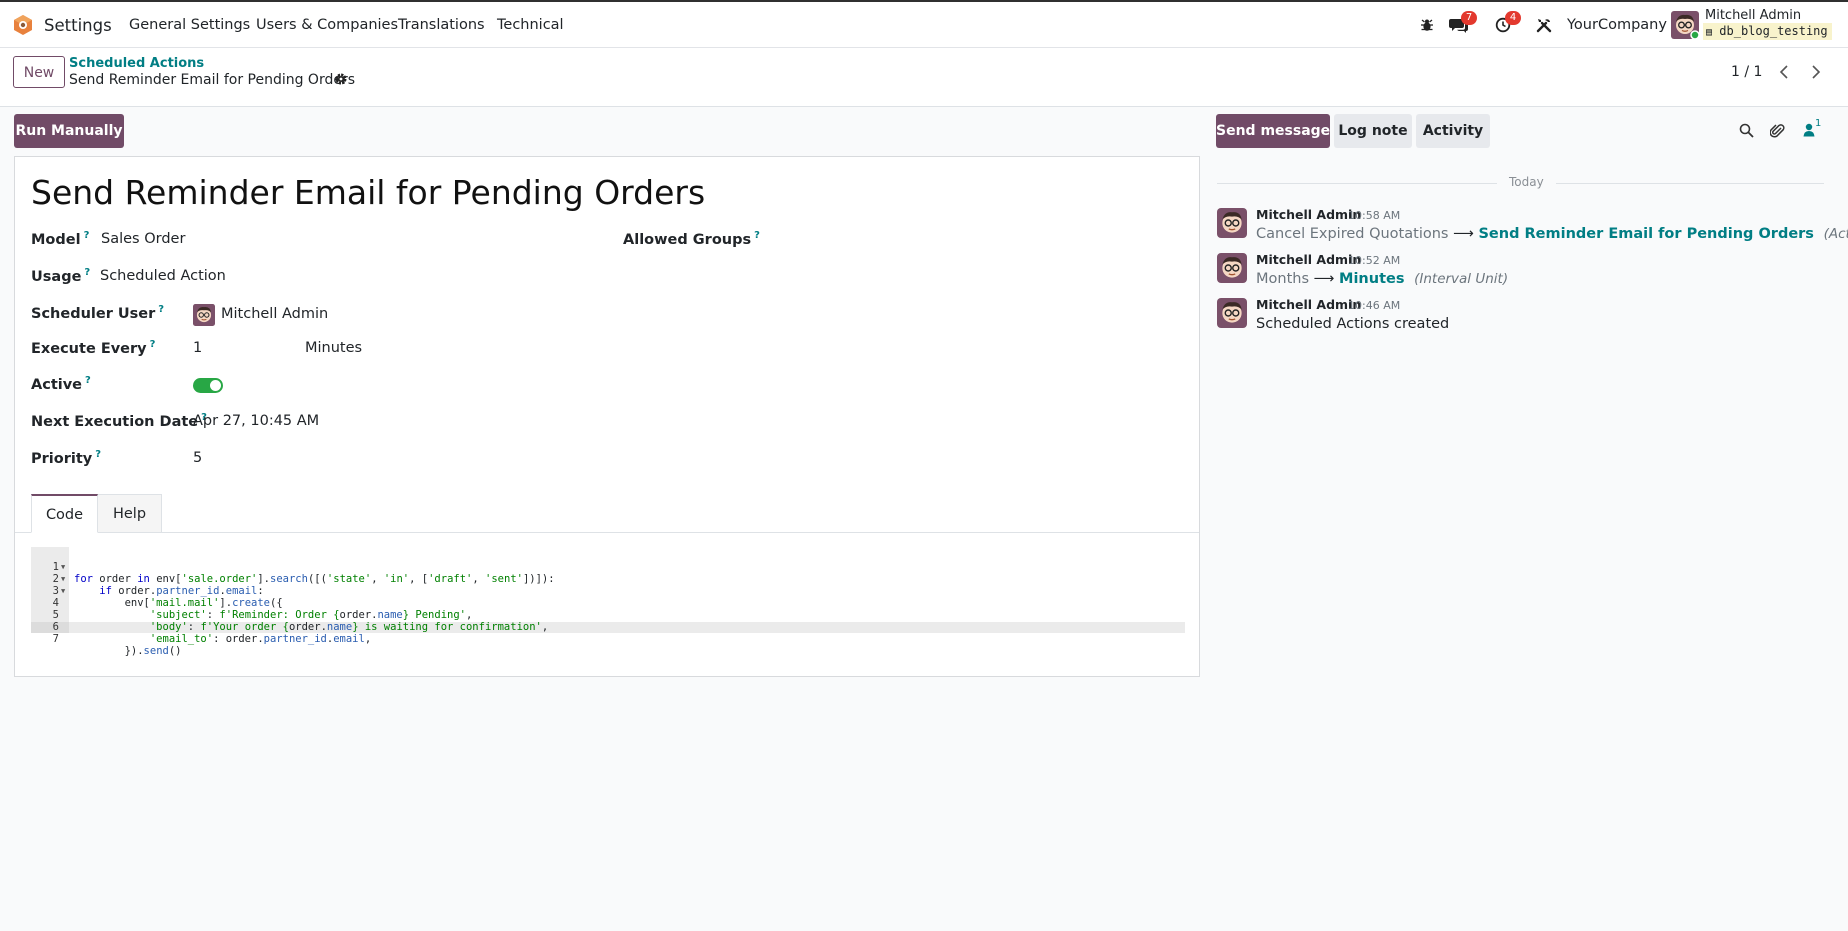 The height and width of the screenshot is (931, 1848). What do you see at coordinates (78, 25) in the screenshot?
I see `app-name: Settings` at bounding box center [78, 25].